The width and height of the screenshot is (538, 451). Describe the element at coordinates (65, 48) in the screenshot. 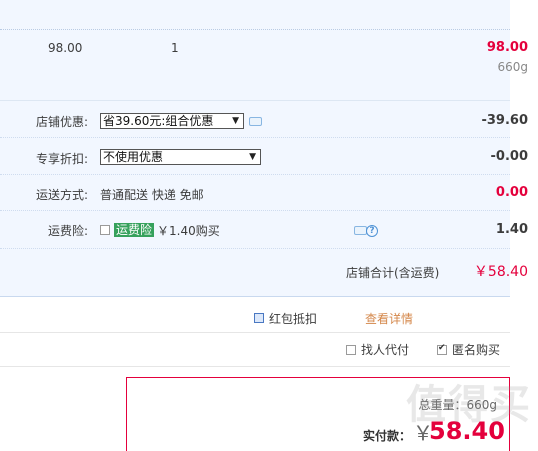

I see `item-price: 98.00` at that location.